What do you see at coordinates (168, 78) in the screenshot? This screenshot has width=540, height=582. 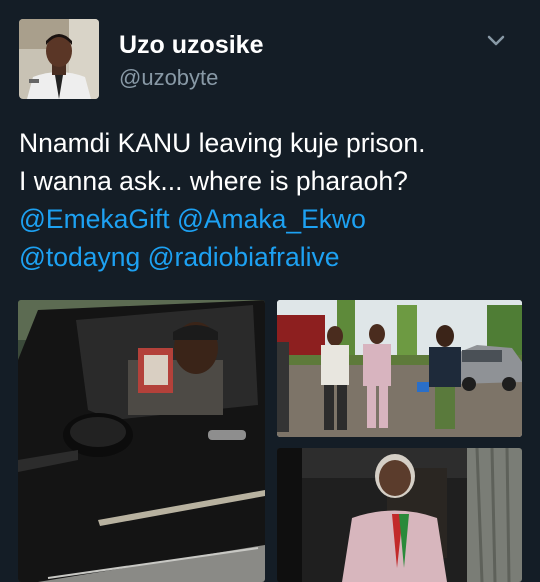 I see `user-handle: @uzobyte` at bounding box center [168, 78].